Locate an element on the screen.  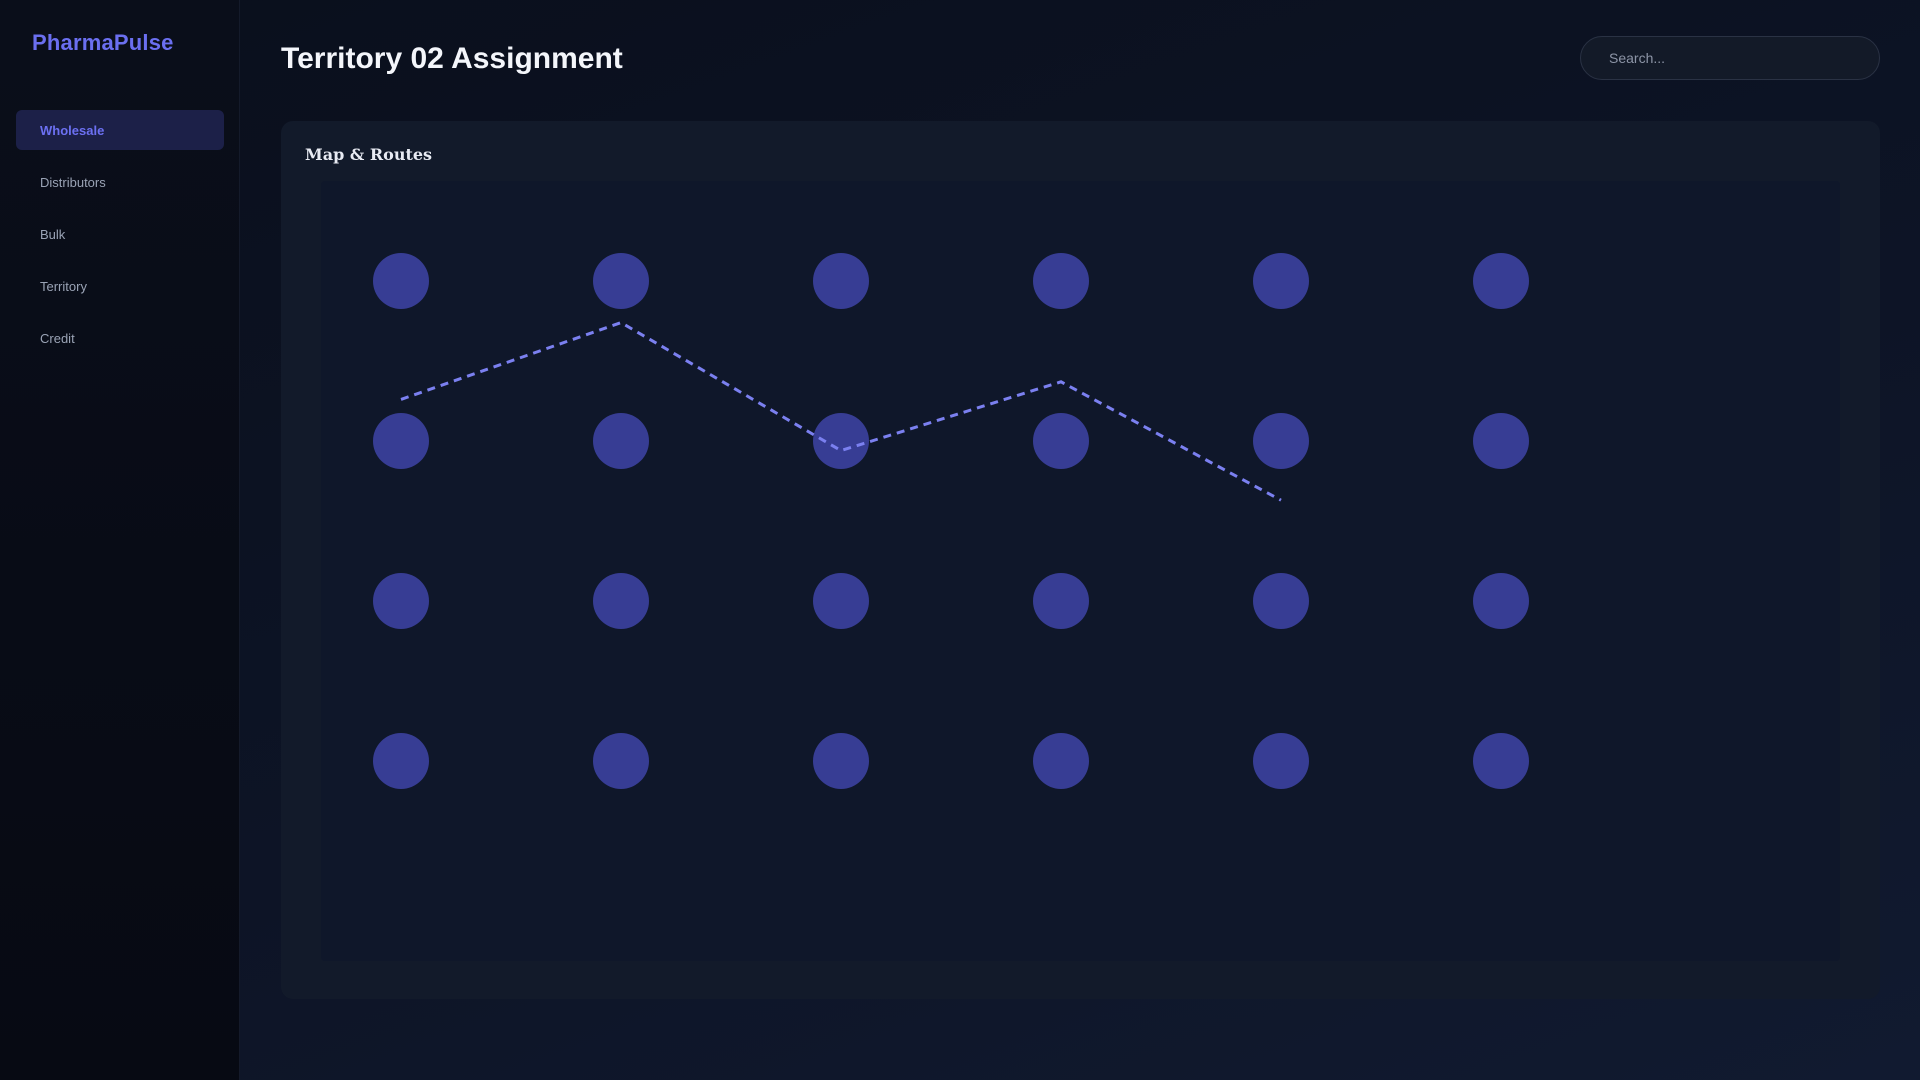
search-input is located at coordinates (1734, 58).